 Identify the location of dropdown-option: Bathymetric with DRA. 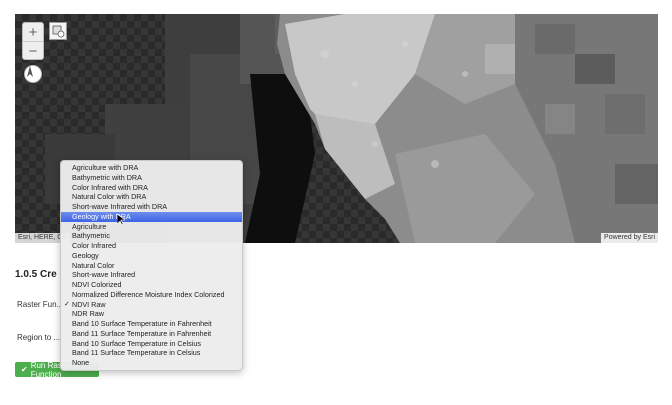
(151, 178).